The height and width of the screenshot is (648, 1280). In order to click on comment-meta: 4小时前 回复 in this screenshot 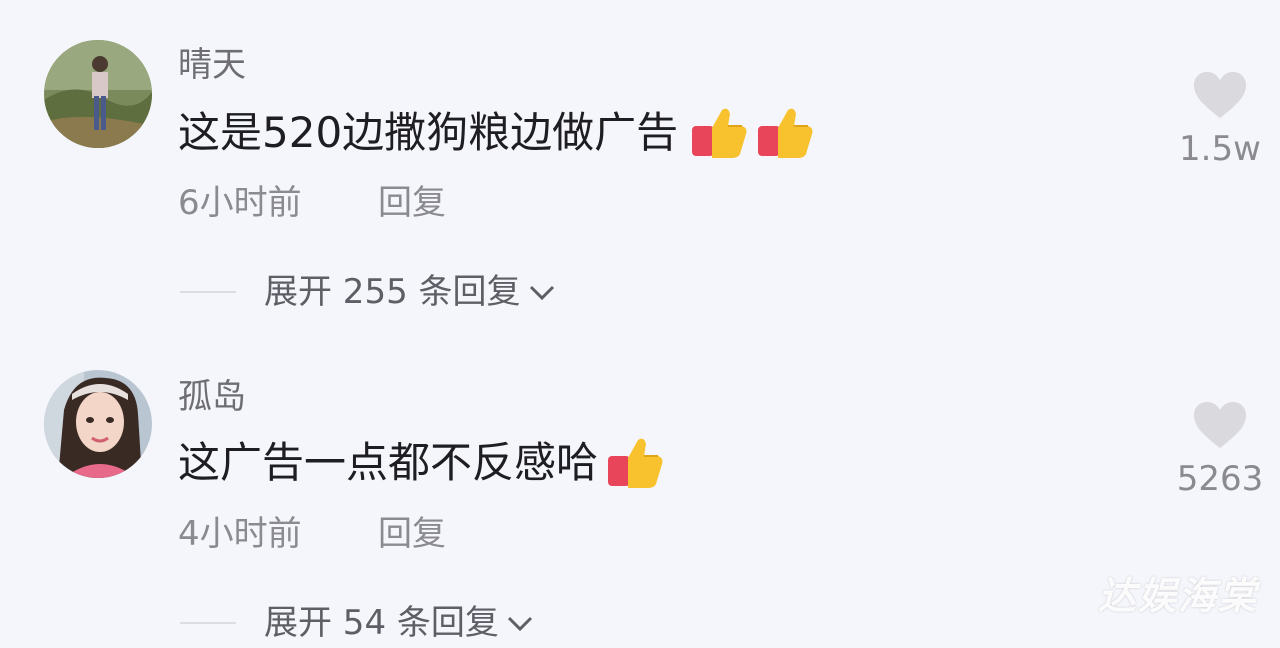, I will do `click(312, 534)`.